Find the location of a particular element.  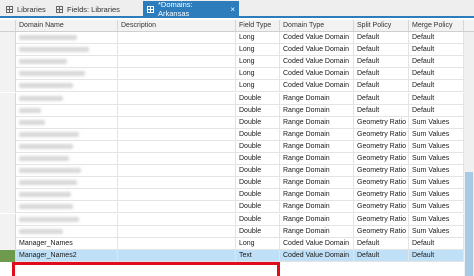

column-header-field-type: Field Type is located at coordinates (258, 25).